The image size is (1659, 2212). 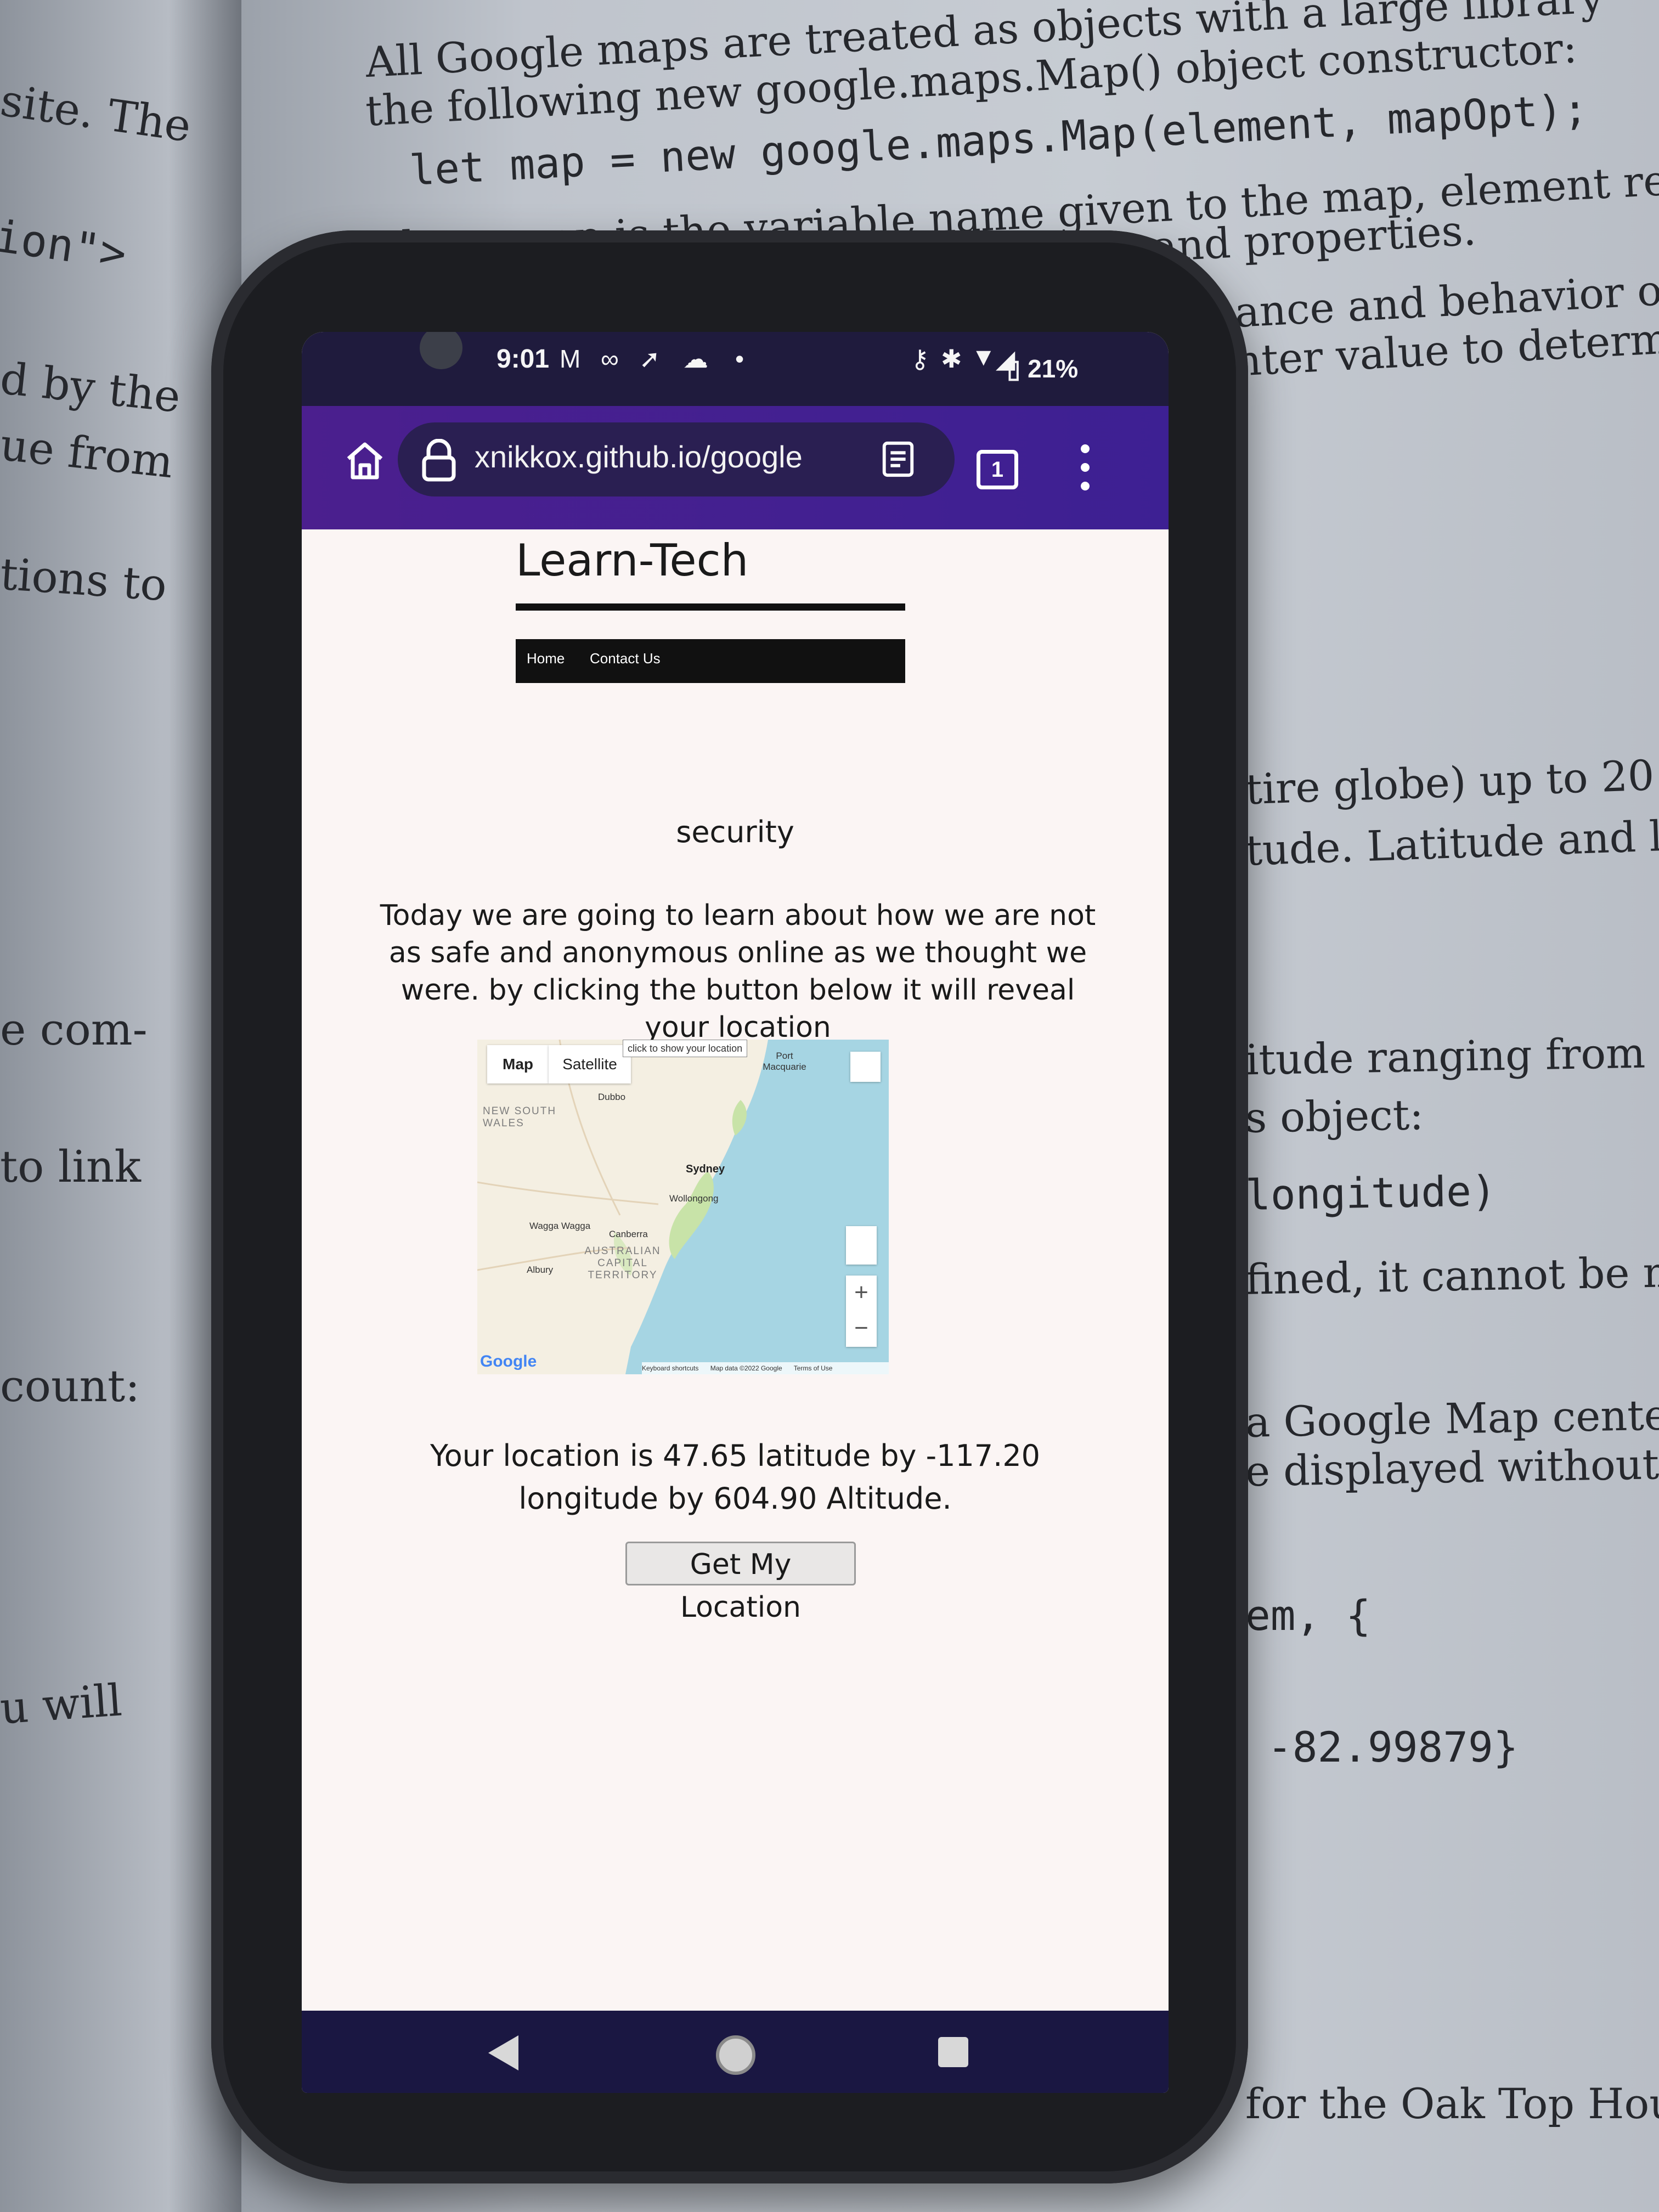 I want to click on fullscreen-icon, so click(x=866, y=1067).